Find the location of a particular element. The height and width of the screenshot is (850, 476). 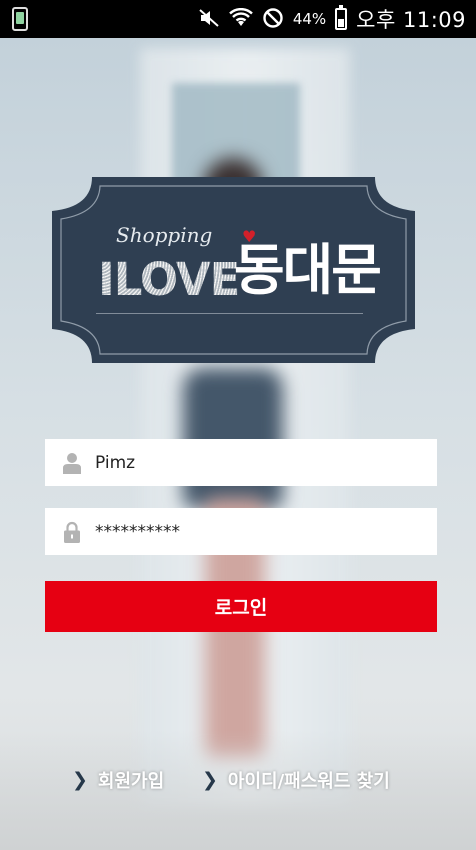

status-left is located at coordinates (20, 19).